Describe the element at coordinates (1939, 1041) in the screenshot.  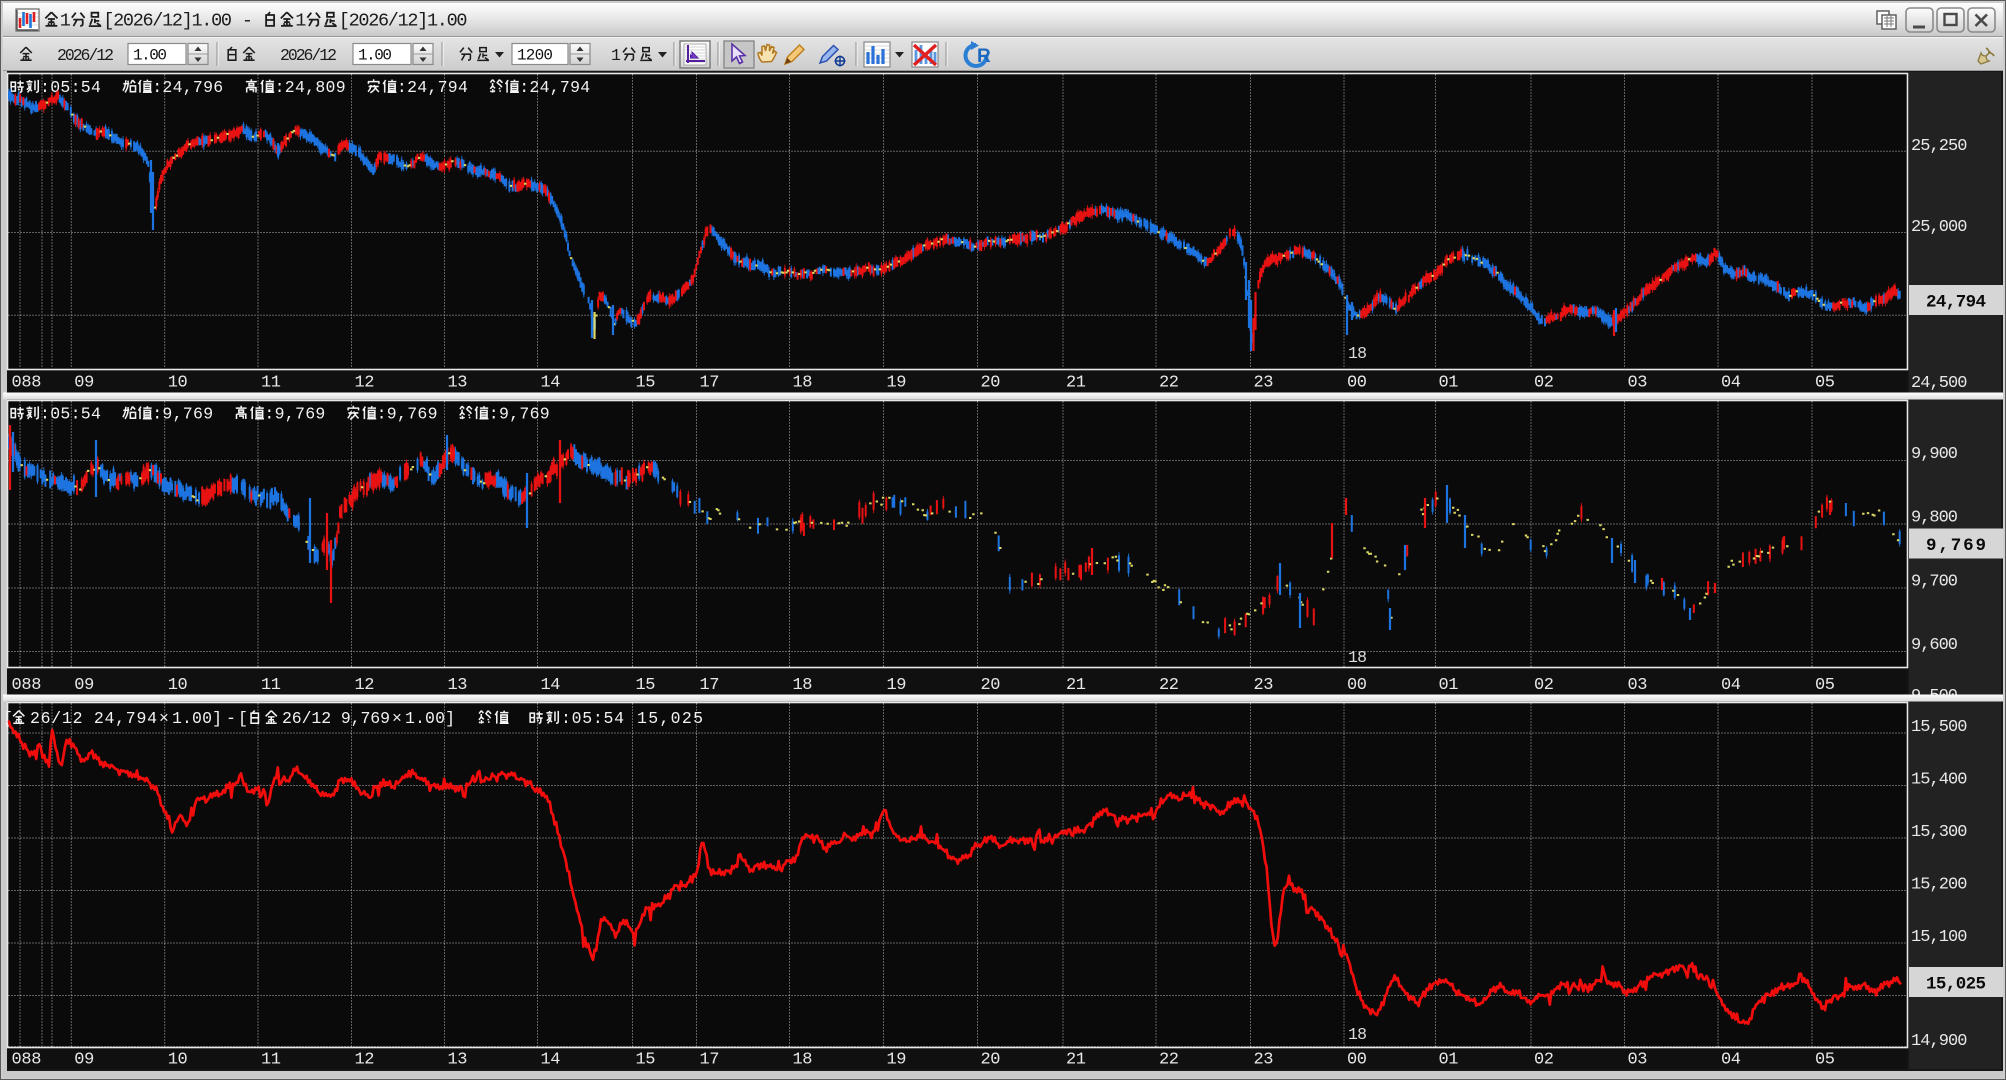
I see `svg-text: 14,900` at that location.